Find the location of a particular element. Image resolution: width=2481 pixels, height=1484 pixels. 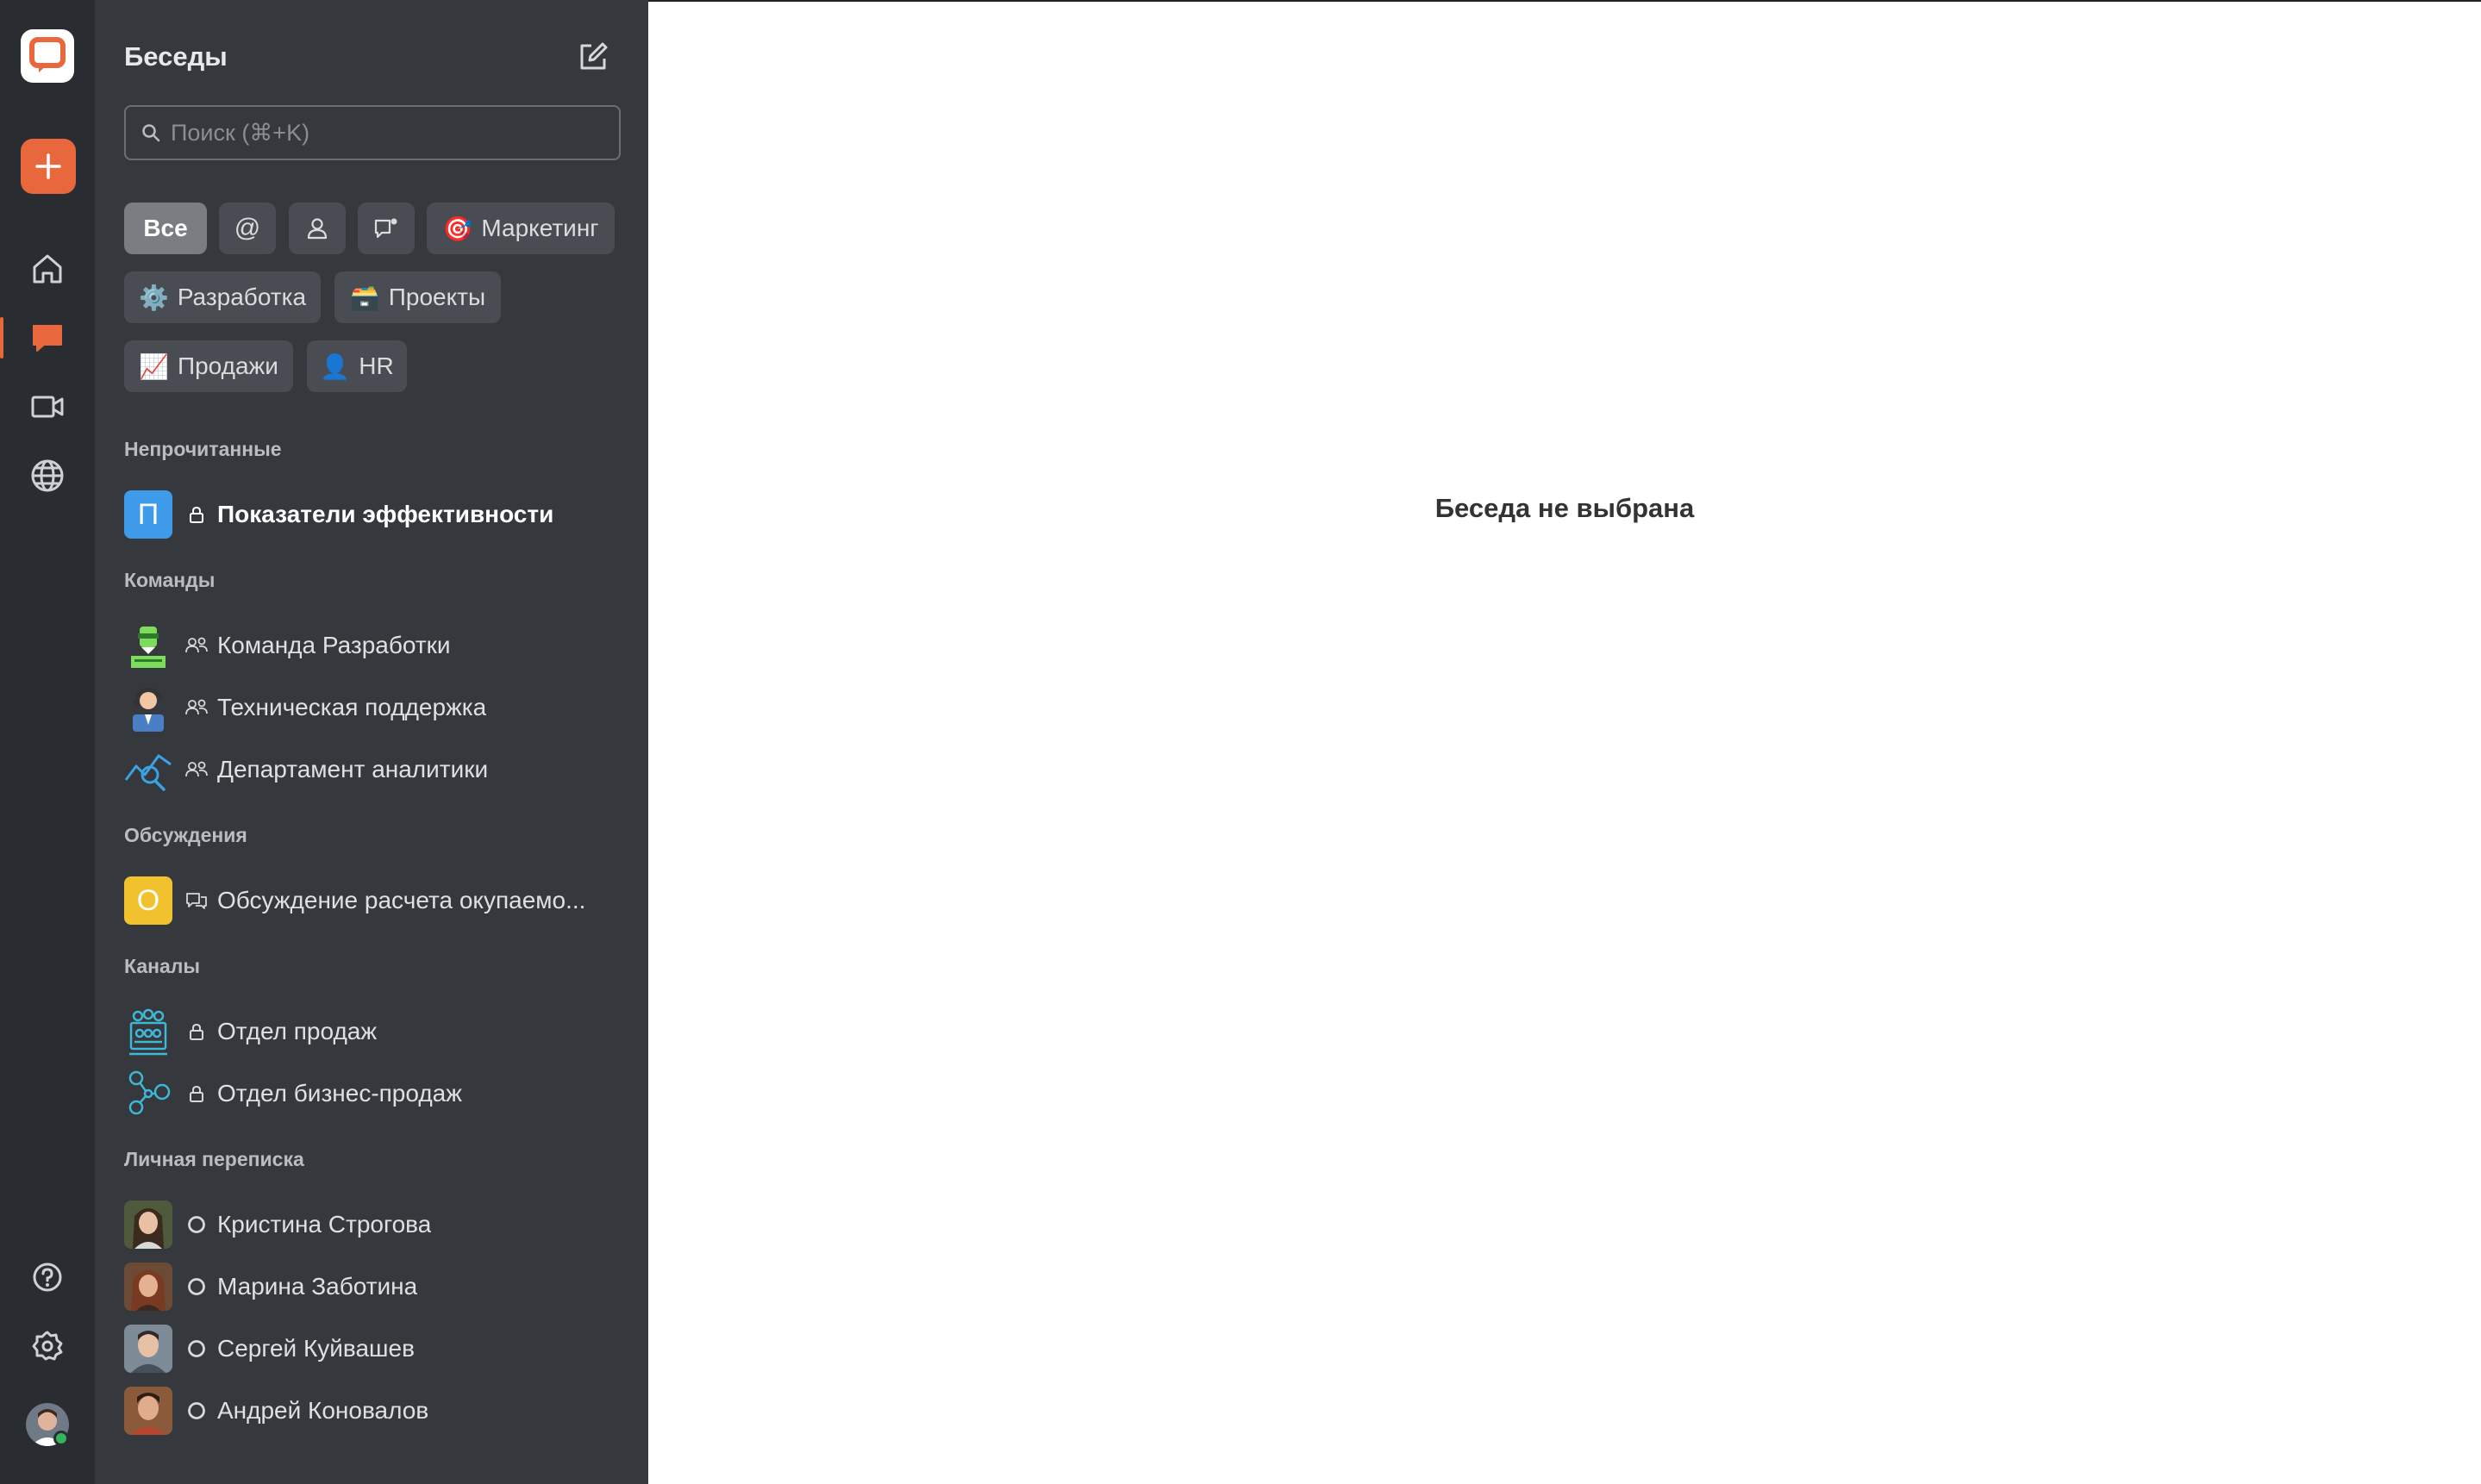

conversation-item: Техническая поддержка is located at coordinates (374, 707).